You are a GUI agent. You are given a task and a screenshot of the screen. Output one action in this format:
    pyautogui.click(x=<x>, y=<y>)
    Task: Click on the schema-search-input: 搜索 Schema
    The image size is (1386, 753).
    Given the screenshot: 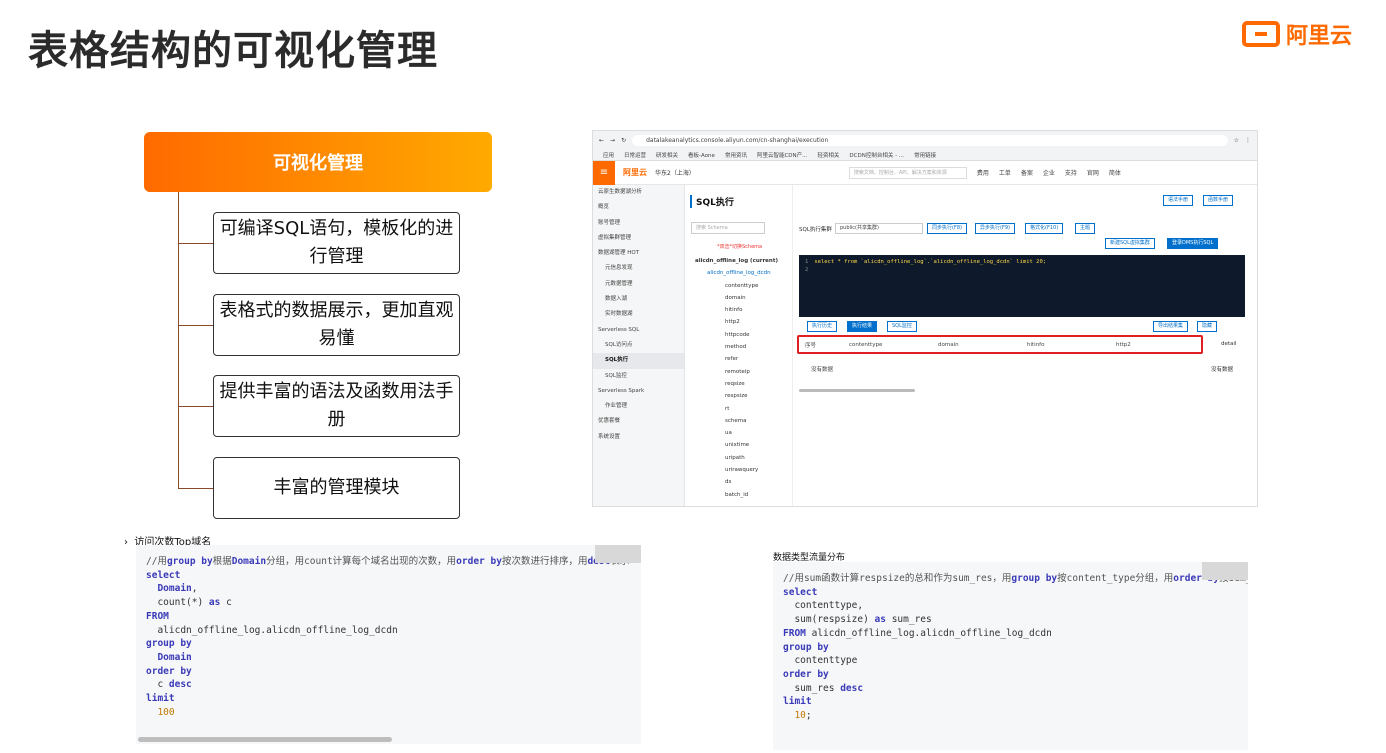 What is the action you would take?
    pyautogui.click(x=728, y=228)
    